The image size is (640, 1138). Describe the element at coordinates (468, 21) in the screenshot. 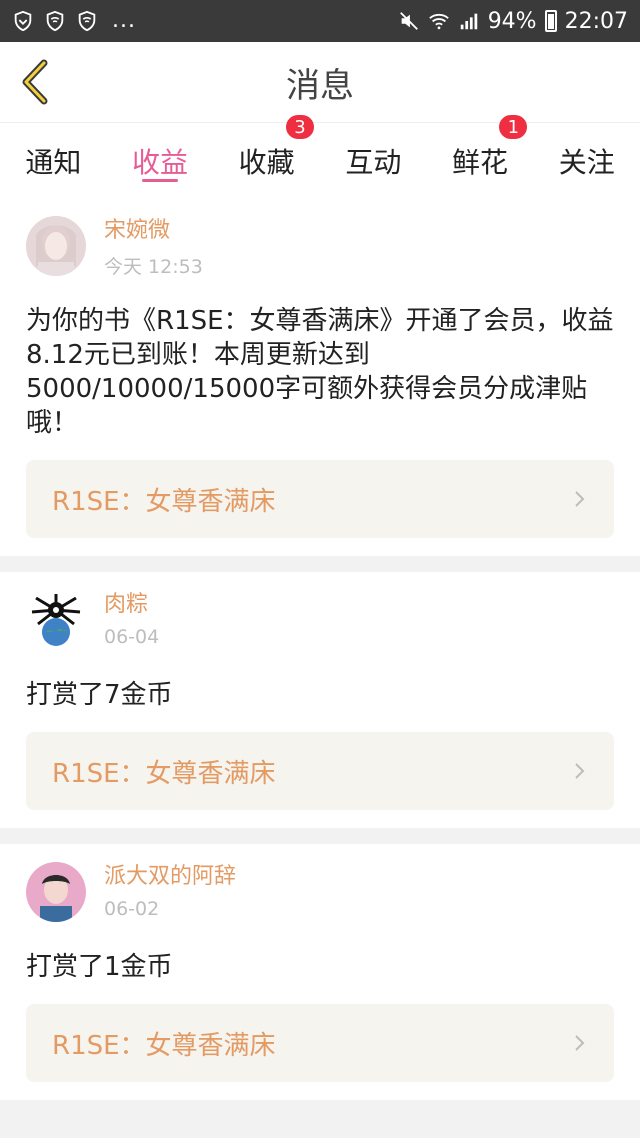

I see `signal-icon` at that location.